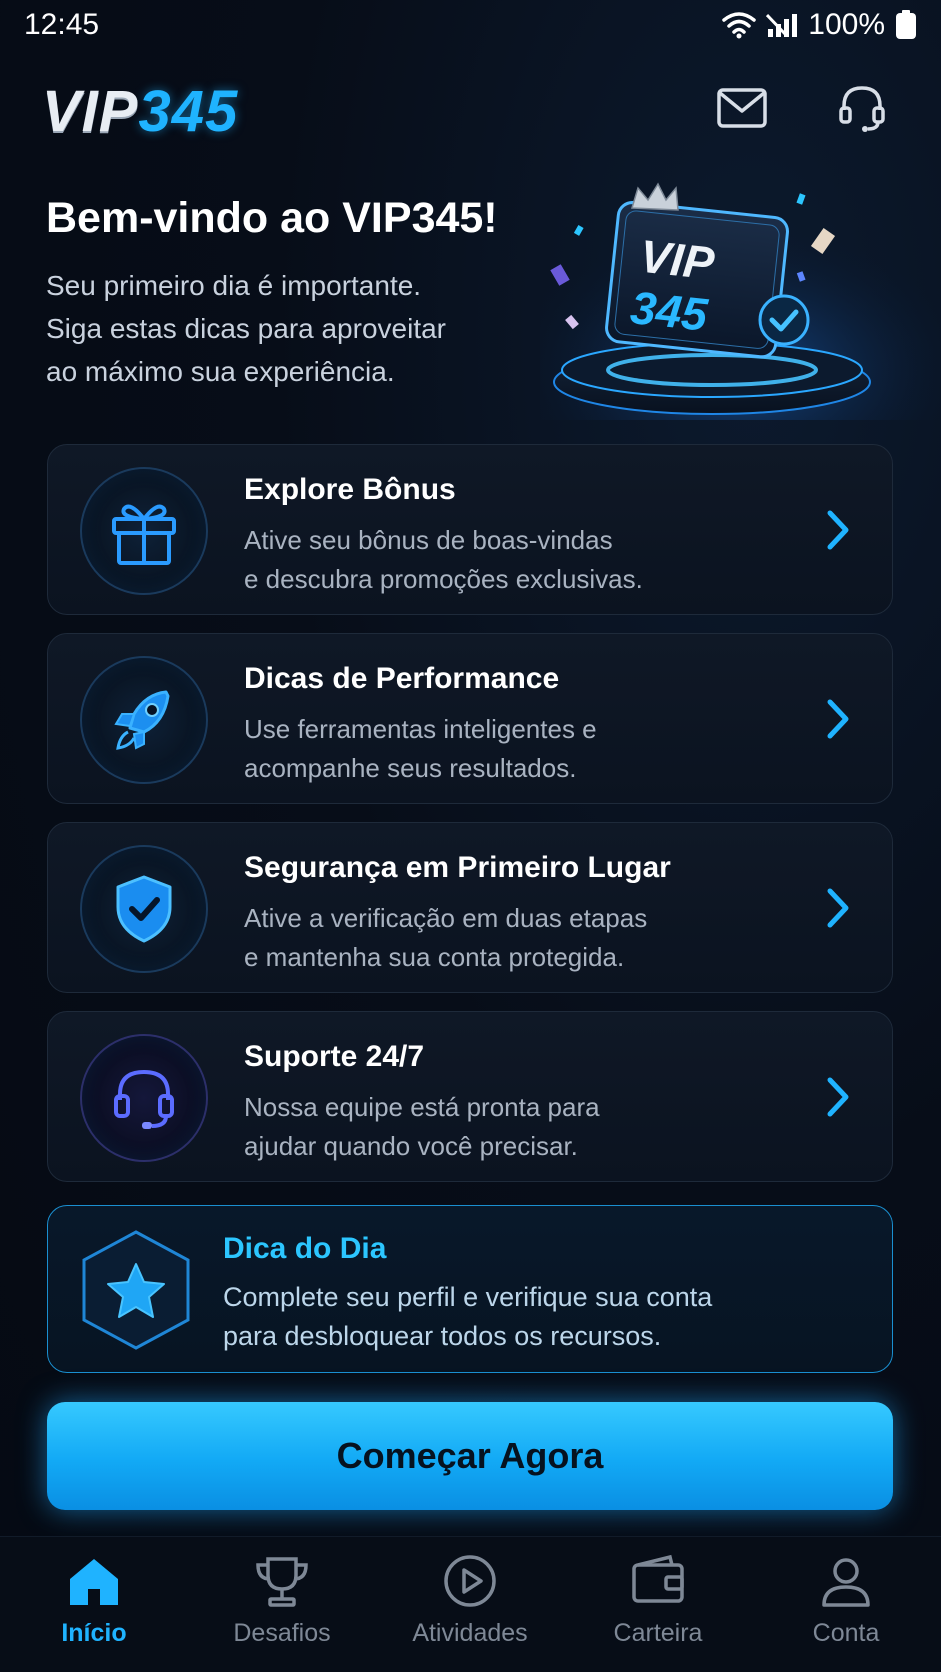  I want to click on vip-podium-illustration: VIP 345, so click(740, 295).